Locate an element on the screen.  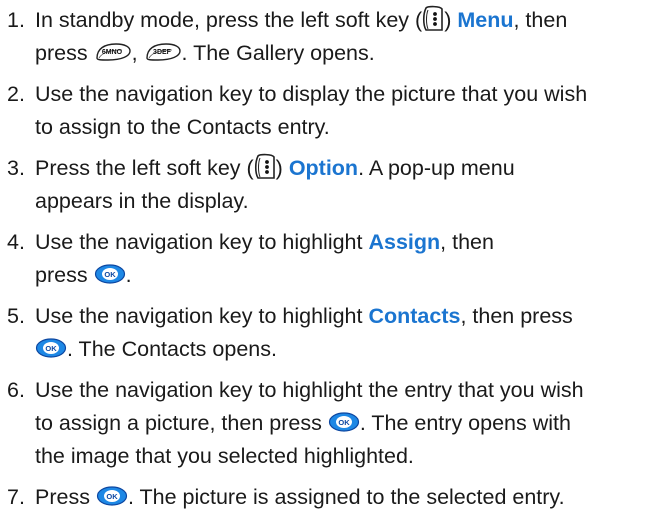
step-text-fragment: . The entry opens with is located at coordinates (465, 423).